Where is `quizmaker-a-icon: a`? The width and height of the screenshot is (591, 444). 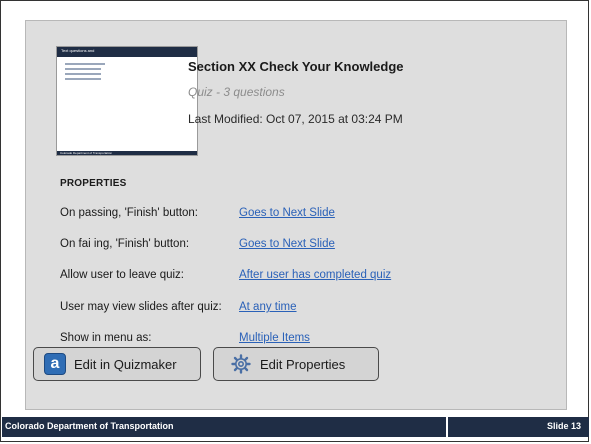
quizmaker-a-icon: a is located at coordinates (55, 364).